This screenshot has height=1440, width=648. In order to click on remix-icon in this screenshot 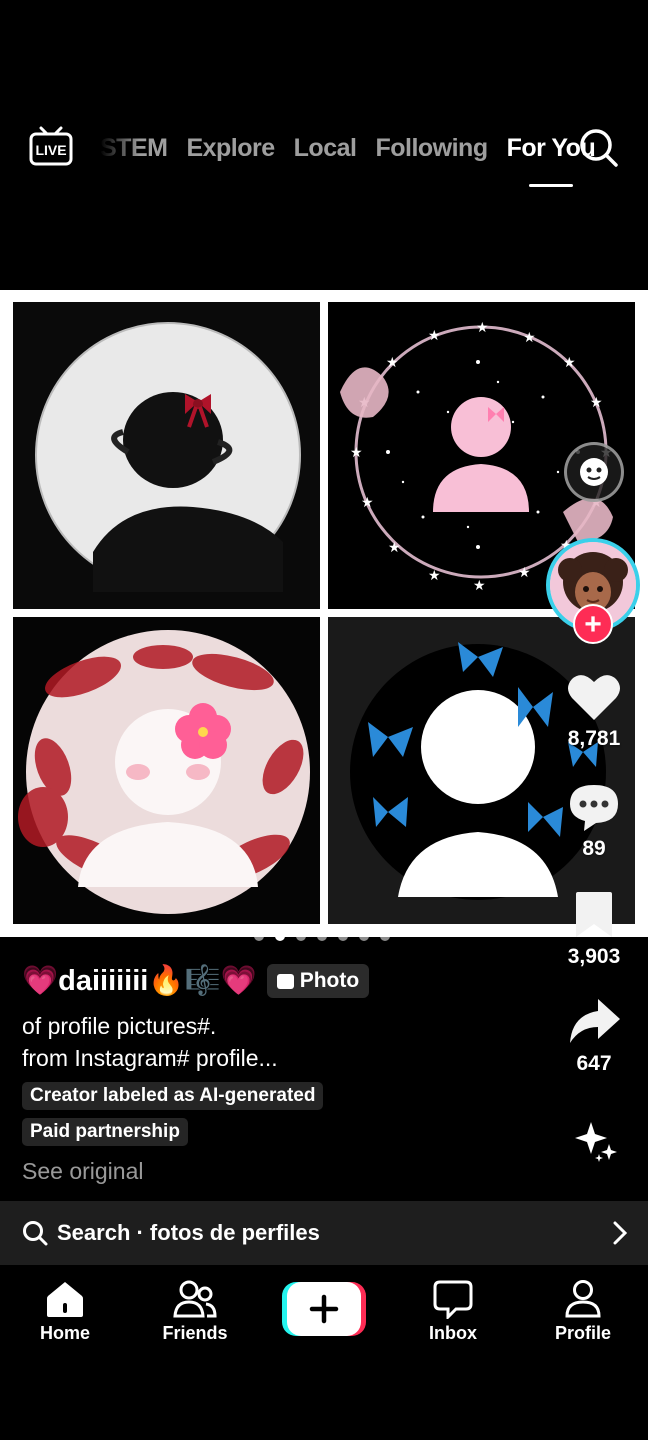, I will do `click(594, 472)`.